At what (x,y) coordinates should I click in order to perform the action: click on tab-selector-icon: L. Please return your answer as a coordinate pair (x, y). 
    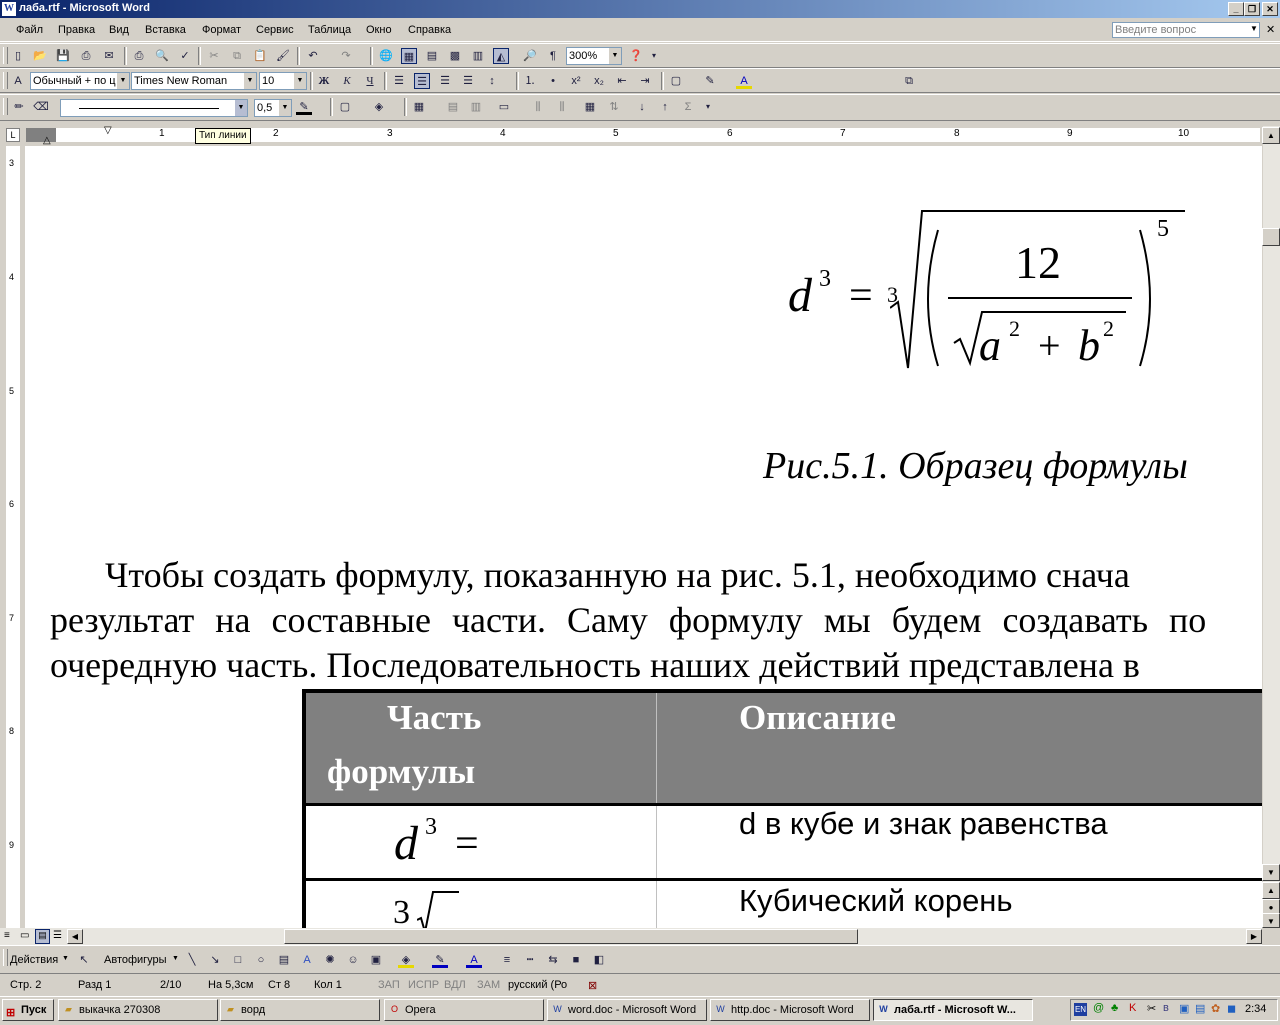
    Looking at the image, I should click on (13, 135).